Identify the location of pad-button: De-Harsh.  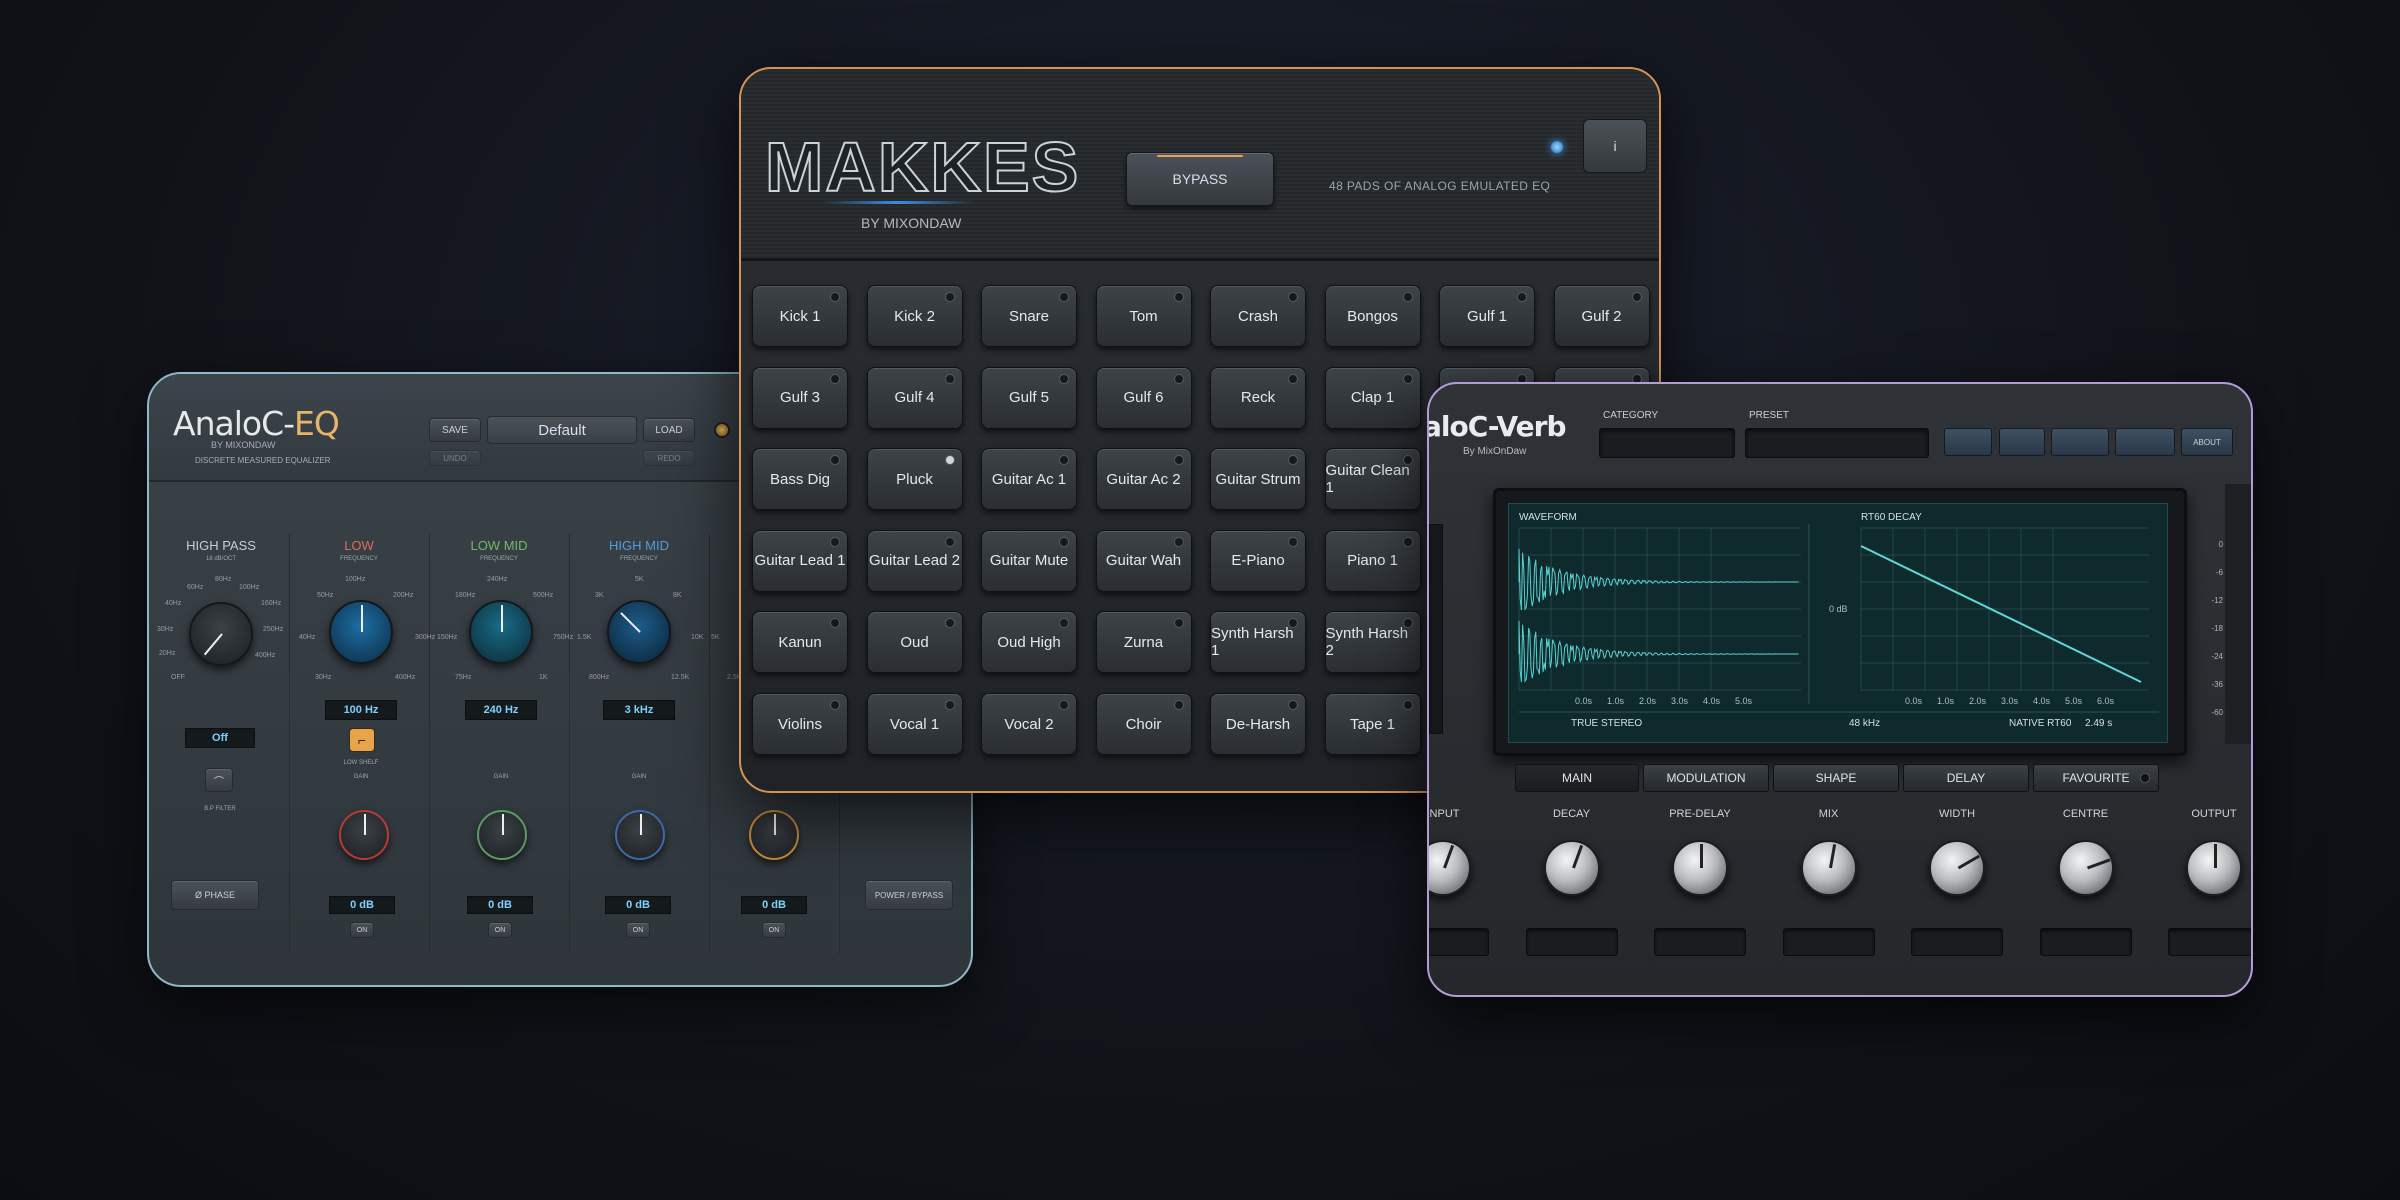
(1258, 724).